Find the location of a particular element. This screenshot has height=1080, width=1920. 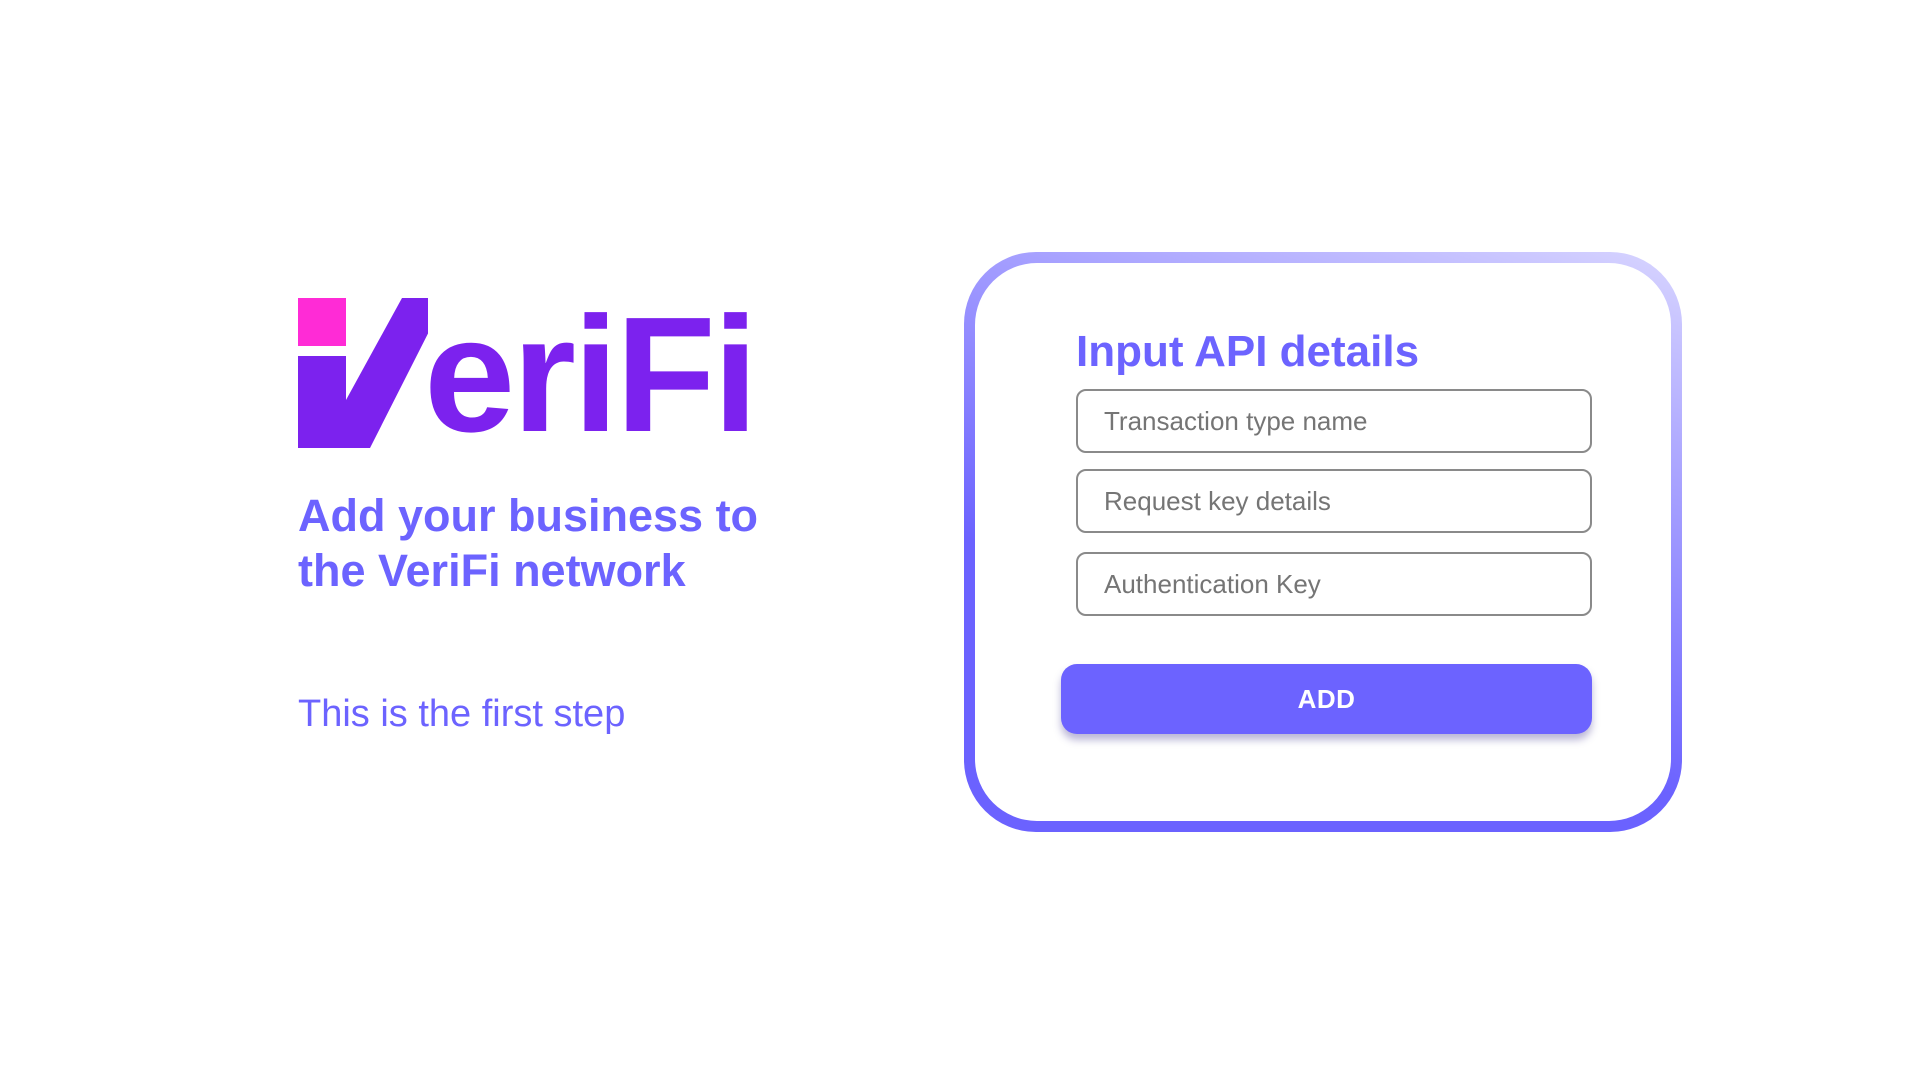

transaction-type-name-input is located at coordinates (1334, 421).